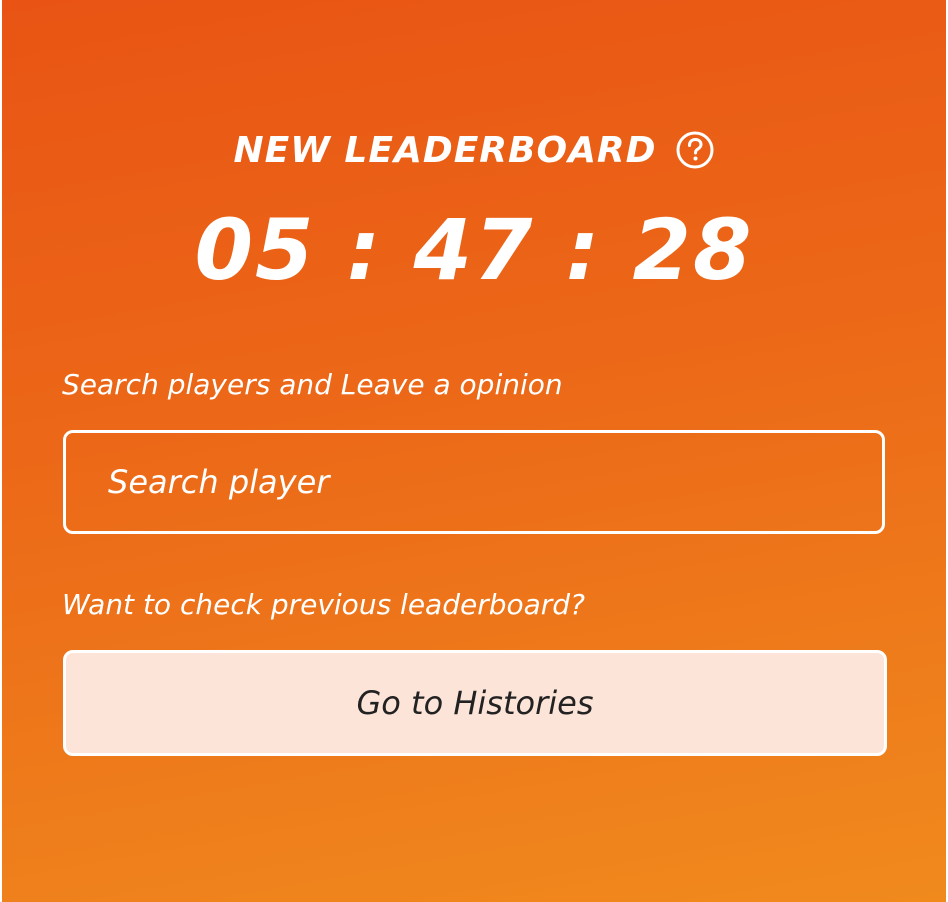 The height and width of the screenshot is (902, 948). I want to click on search-box, so click(474, 482).